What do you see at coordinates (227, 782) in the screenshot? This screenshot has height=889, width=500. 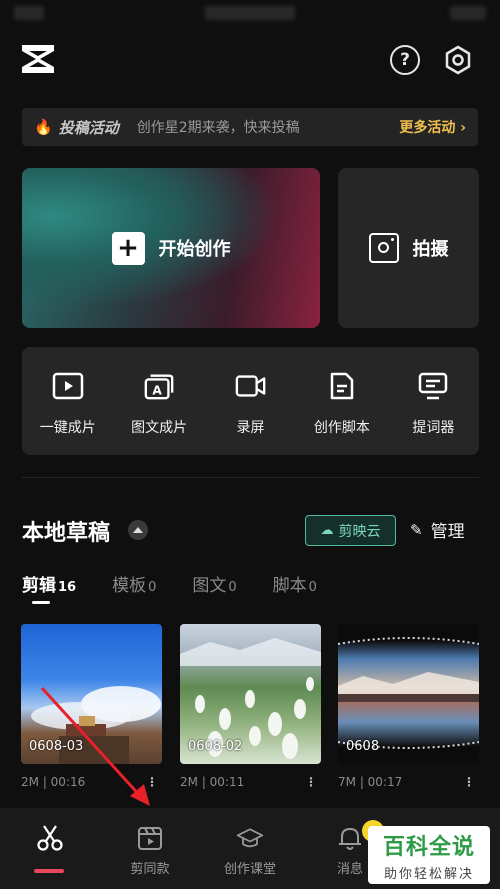 I see `project-duration: 00:11` at bounding box center [227, 782].